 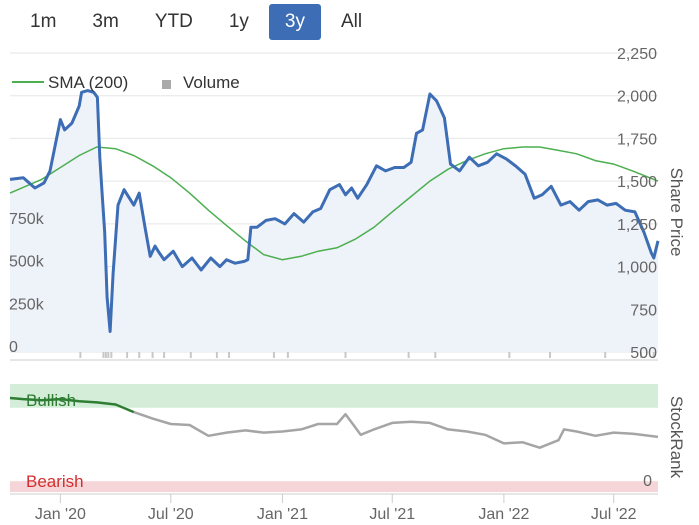 What do you see at coordinates (27, 262) in the screenshot?
I see `volume-tick-label: 500k` at bounding box center [27, 262].